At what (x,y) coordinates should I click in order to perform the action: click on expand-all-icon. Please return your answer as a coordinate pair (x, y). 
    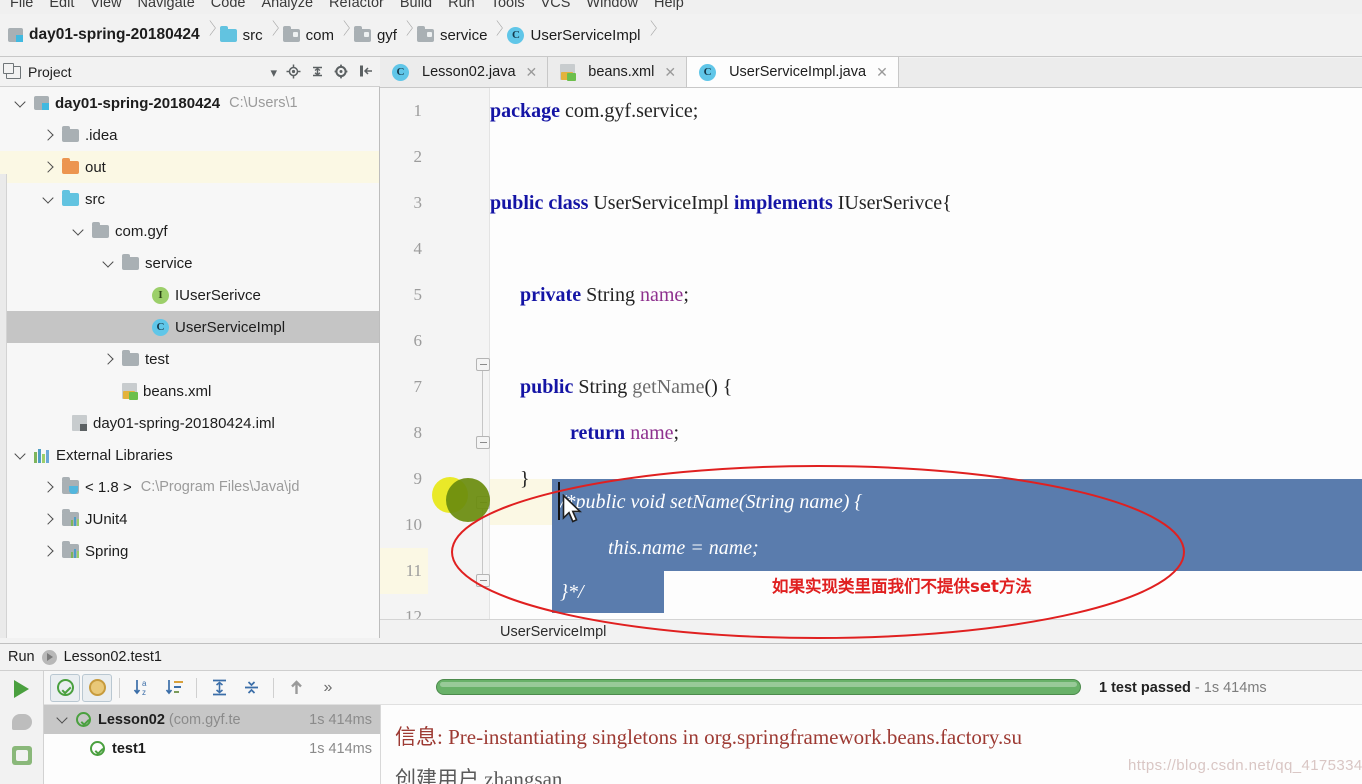
    Looking at the image, I should click on (219, 687).